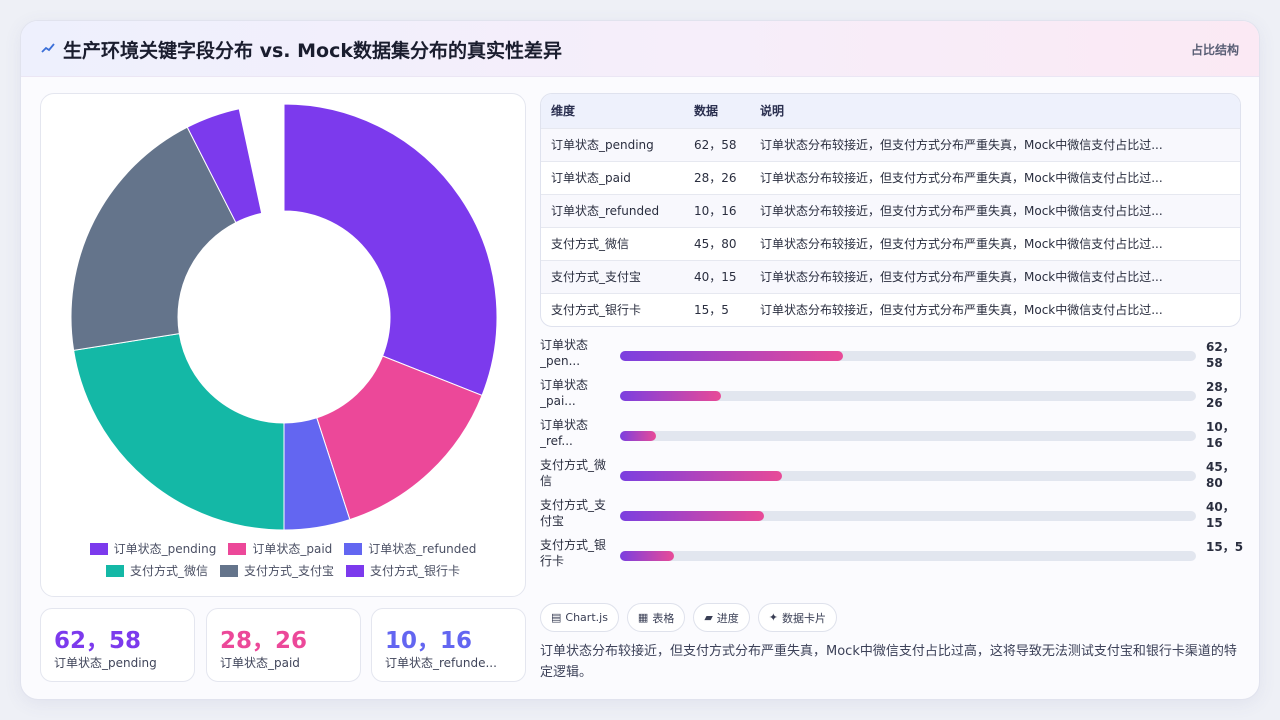 The height and width of the screenshot is (720, 1280). I want to click on chip-progress: ▰ 进度, so click(721, 617).